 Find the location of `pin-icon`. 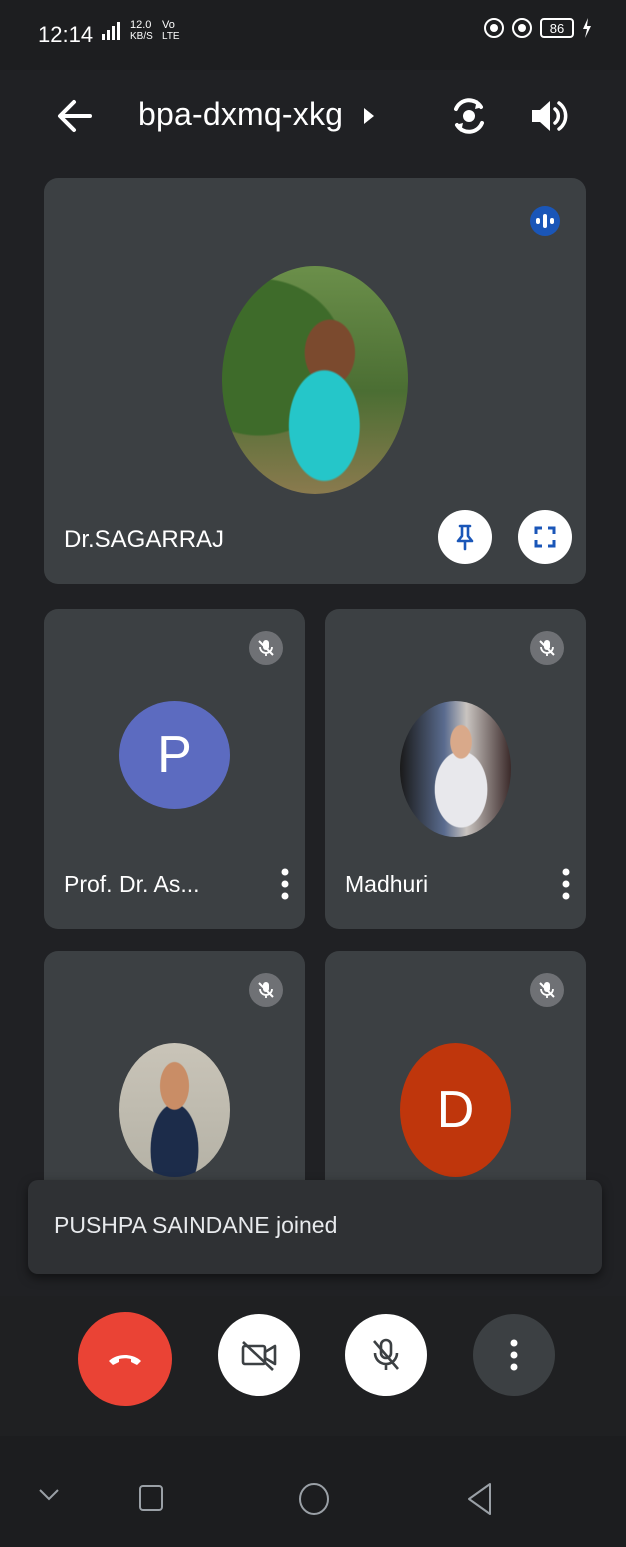

pin-icon is located at coordinates (465, 537).